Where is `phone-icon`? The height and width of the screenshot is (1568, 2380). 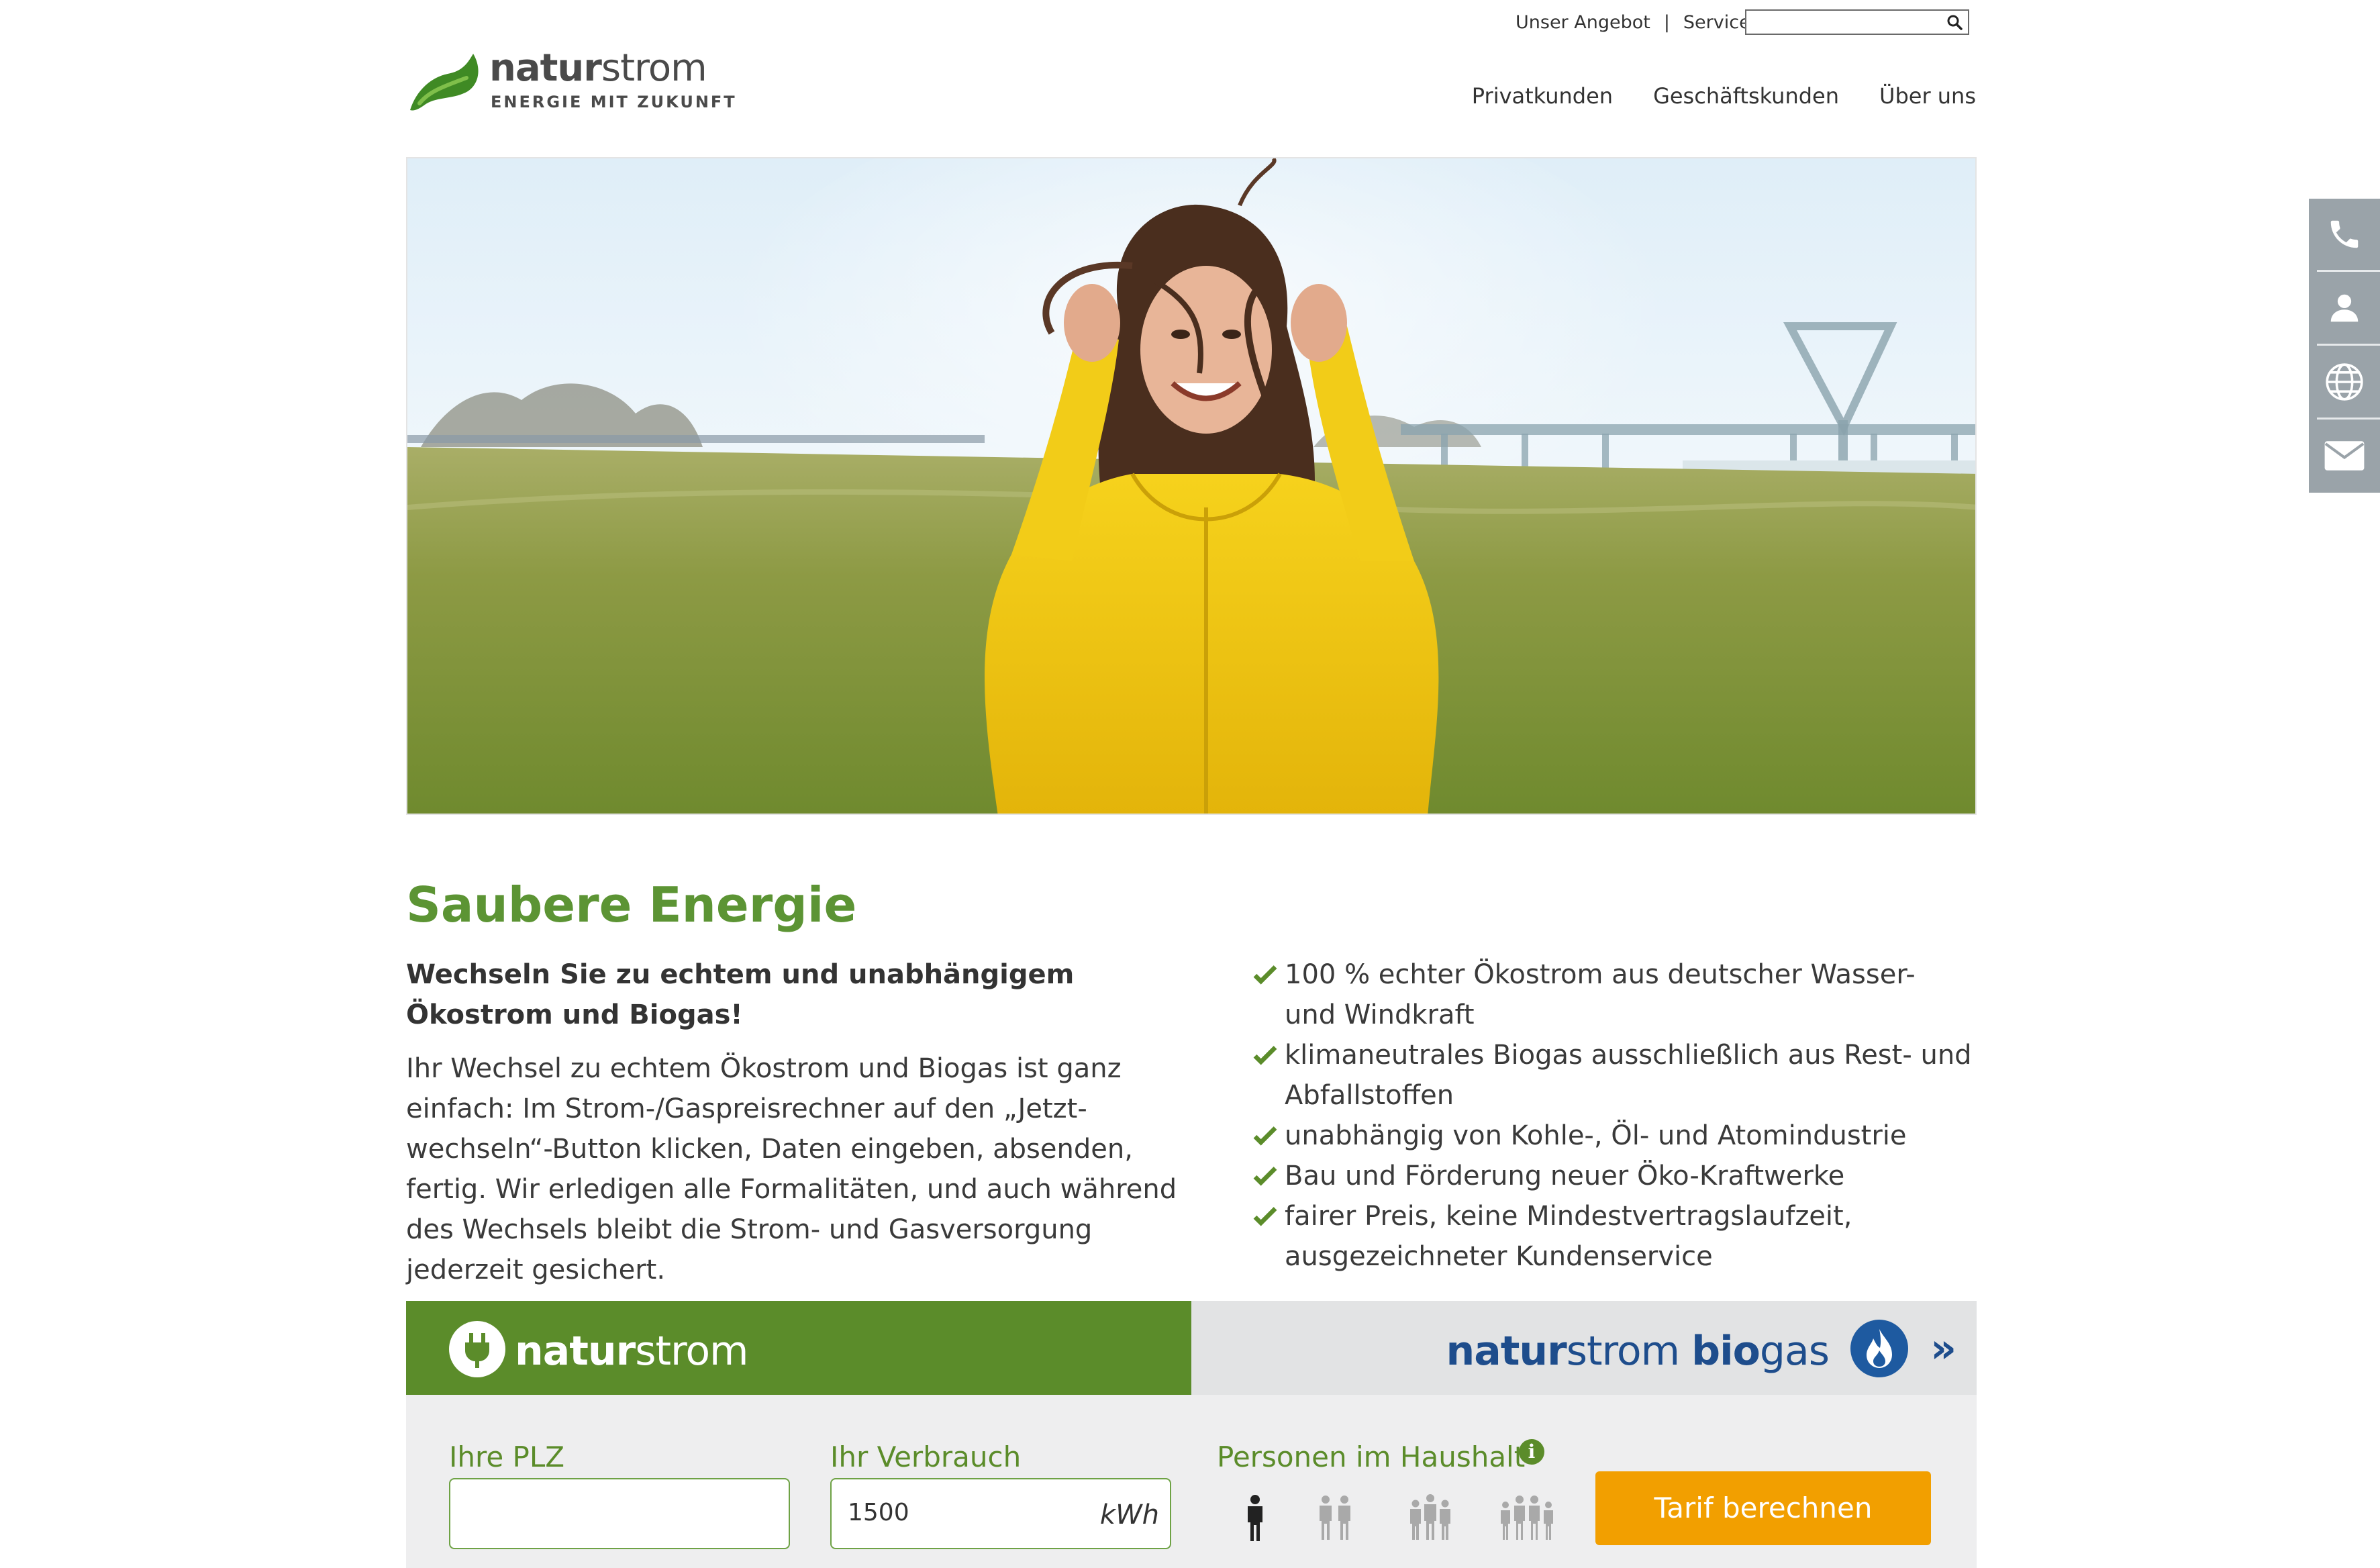
phone-icon is located at coordinates (2344, 234).